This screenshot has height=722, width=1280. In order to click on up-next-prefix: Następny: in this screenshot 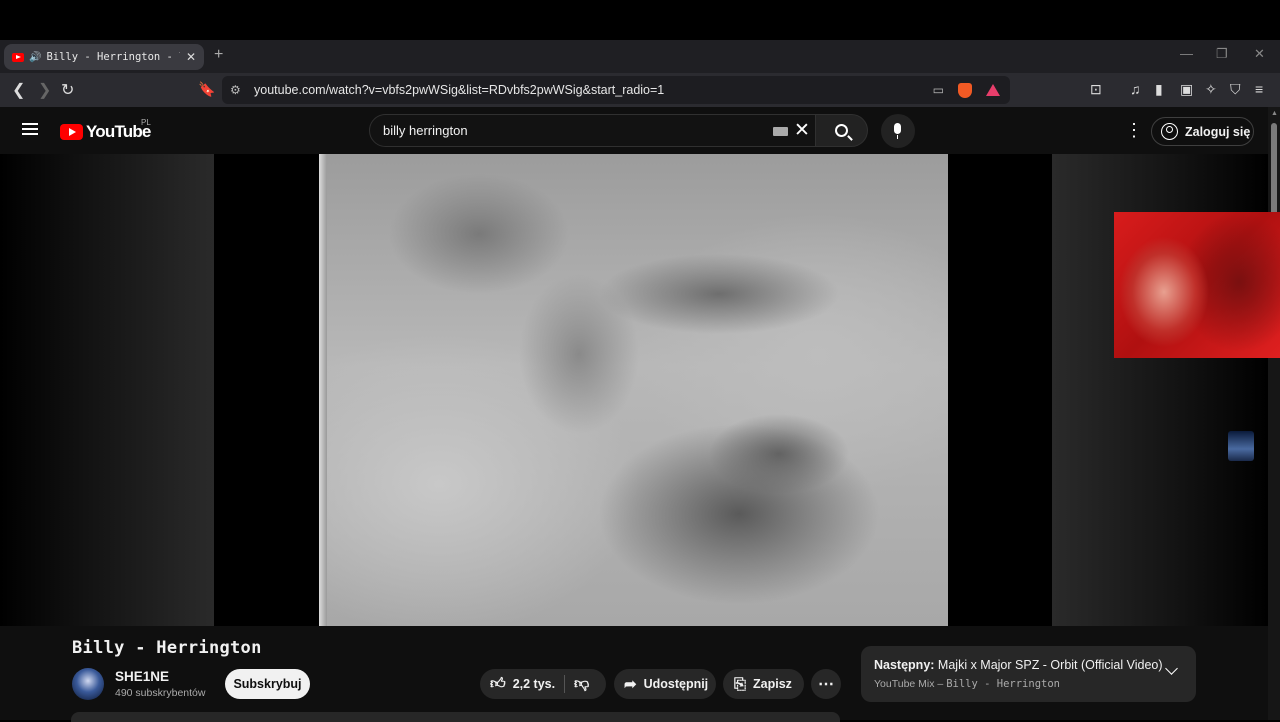, I will do `click(904, 665)`.